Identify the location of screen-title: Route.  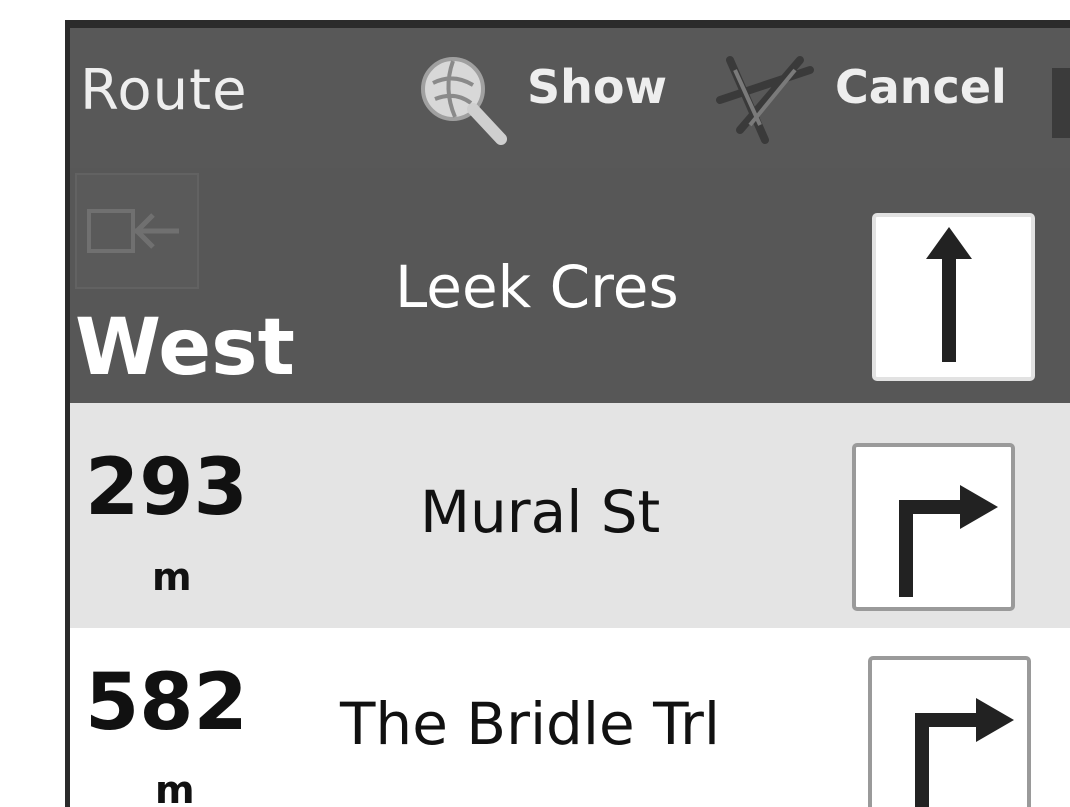
(164, 90).